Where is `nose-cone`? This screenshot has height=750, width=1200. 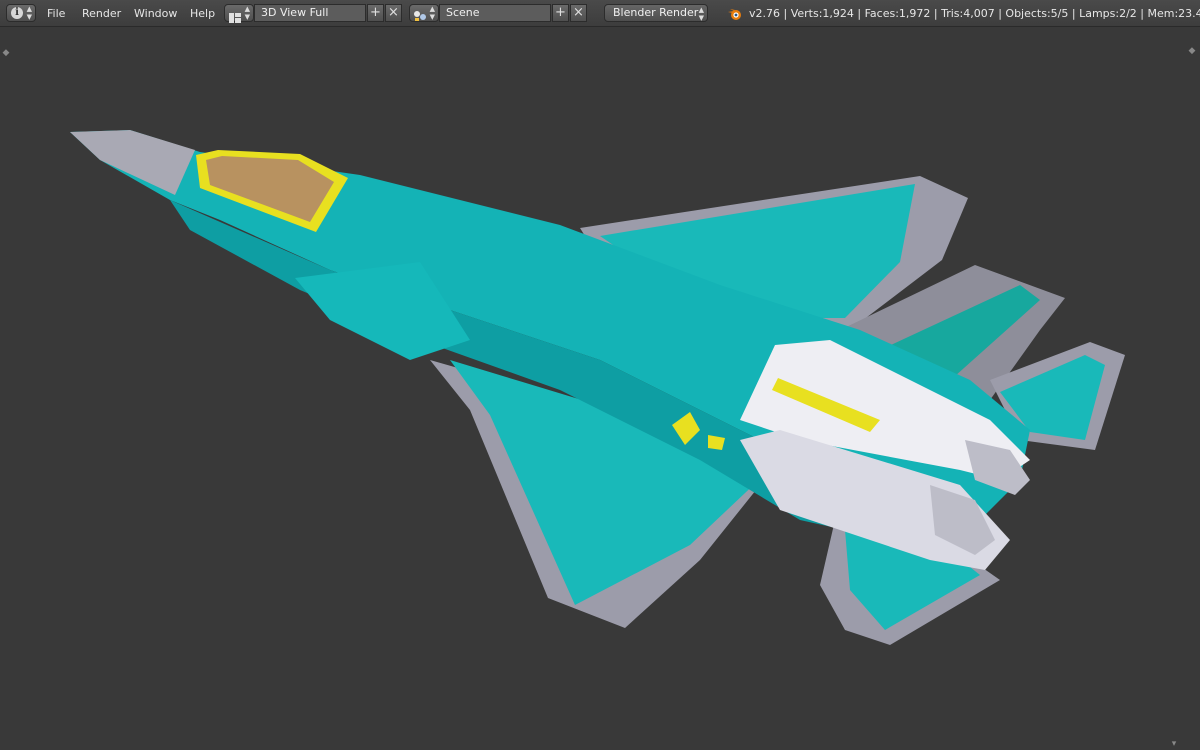
nose-cone is located at coordinates (132, 162).